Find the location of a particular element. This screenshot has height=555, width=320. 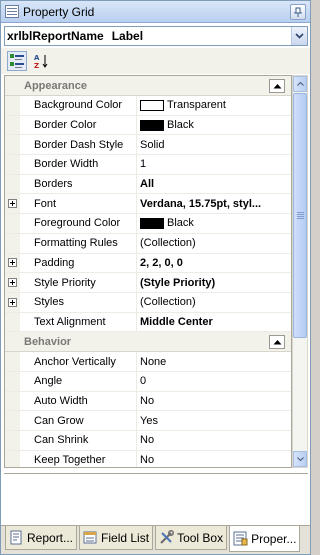

property-row-borders: Borders All is located at coordinates (148, 184).